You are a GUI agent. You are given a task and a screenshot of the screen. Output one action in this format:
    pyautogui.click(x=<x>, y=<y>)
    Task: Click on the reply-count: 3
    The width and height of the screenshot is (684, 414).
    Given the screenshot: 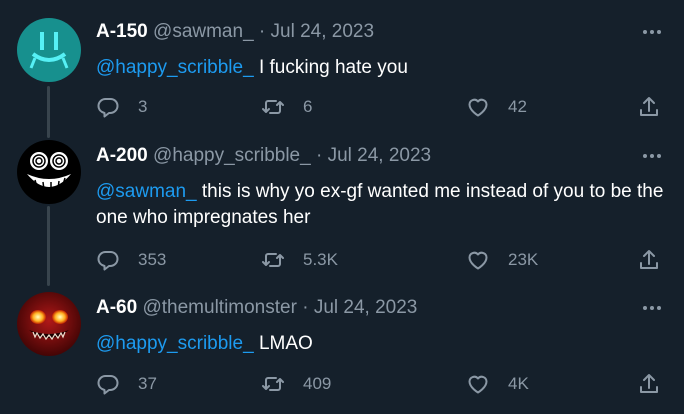 What is the action you would take?
    pyautogui.click(x=143, y=106)
    